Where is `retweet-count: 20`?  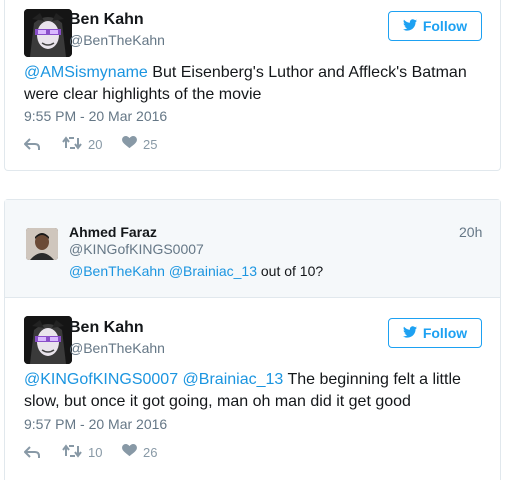
retweet-count: 20 is located at coordinates (95, 144).